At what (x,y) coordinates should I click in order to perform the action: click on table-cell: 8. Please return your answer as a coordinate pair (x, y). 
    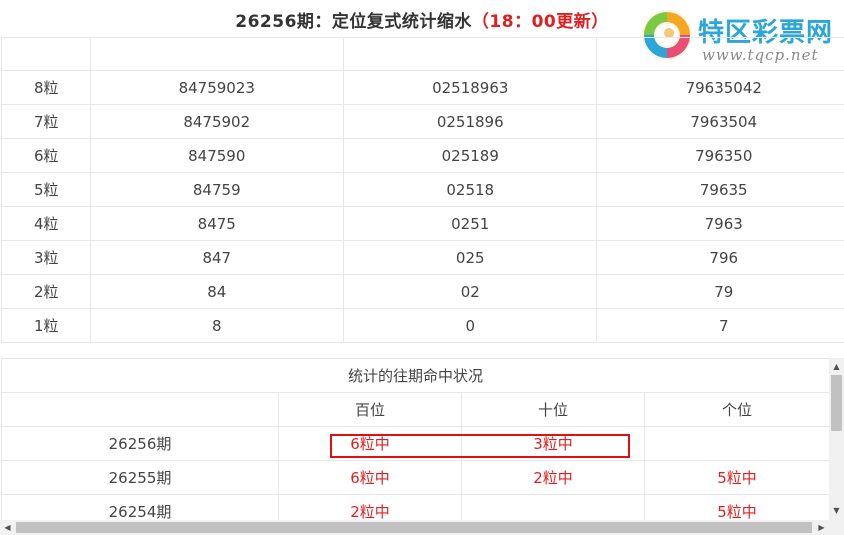
    Looking at the image, I should click on (217, 325).